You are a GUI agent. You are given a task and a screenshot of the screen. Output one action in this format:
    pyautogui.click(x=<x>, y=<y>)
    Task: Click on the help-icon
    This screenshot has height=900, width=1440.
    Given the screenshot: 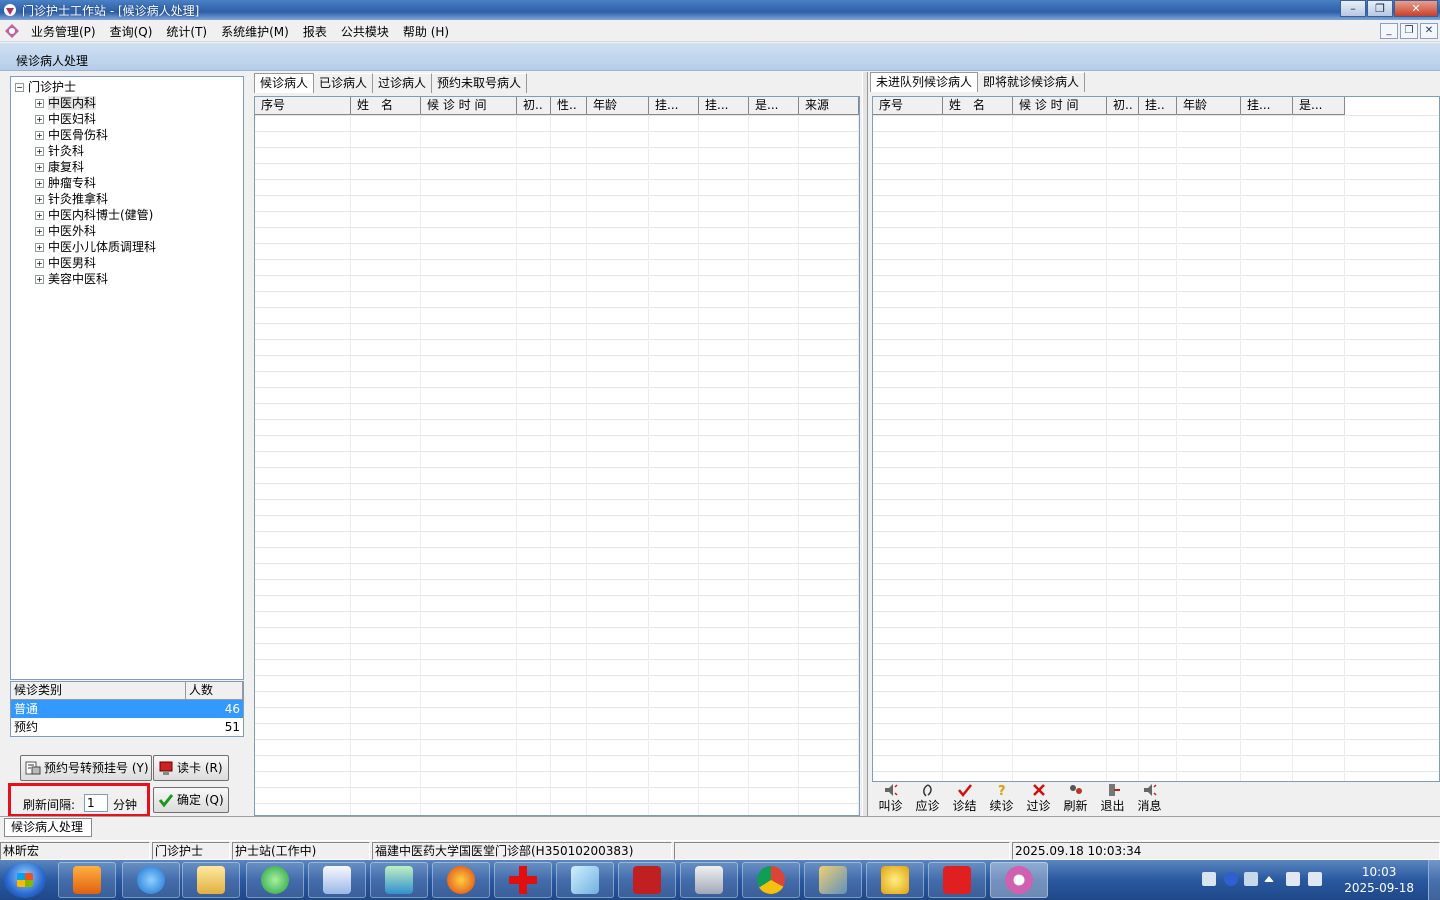 What is the action you would take?
    pyautogui.click(x=1231, y=879)
    